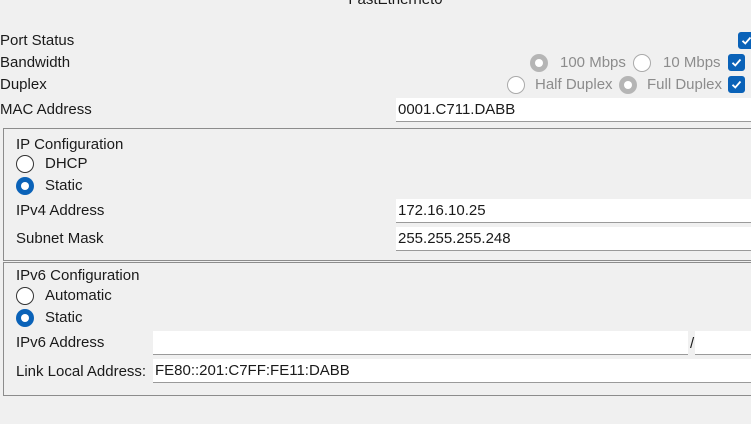 The height and width of the screenshot is (424, 751). I want to click on duplex-label: Duplex, so click(23, 84).